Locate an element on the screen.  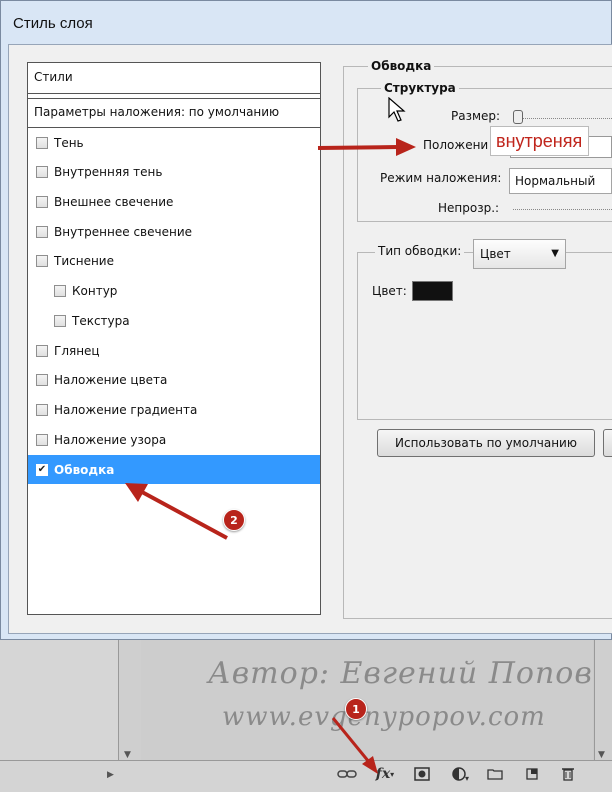
left-scrollbar is located at coordinates (130, 700).